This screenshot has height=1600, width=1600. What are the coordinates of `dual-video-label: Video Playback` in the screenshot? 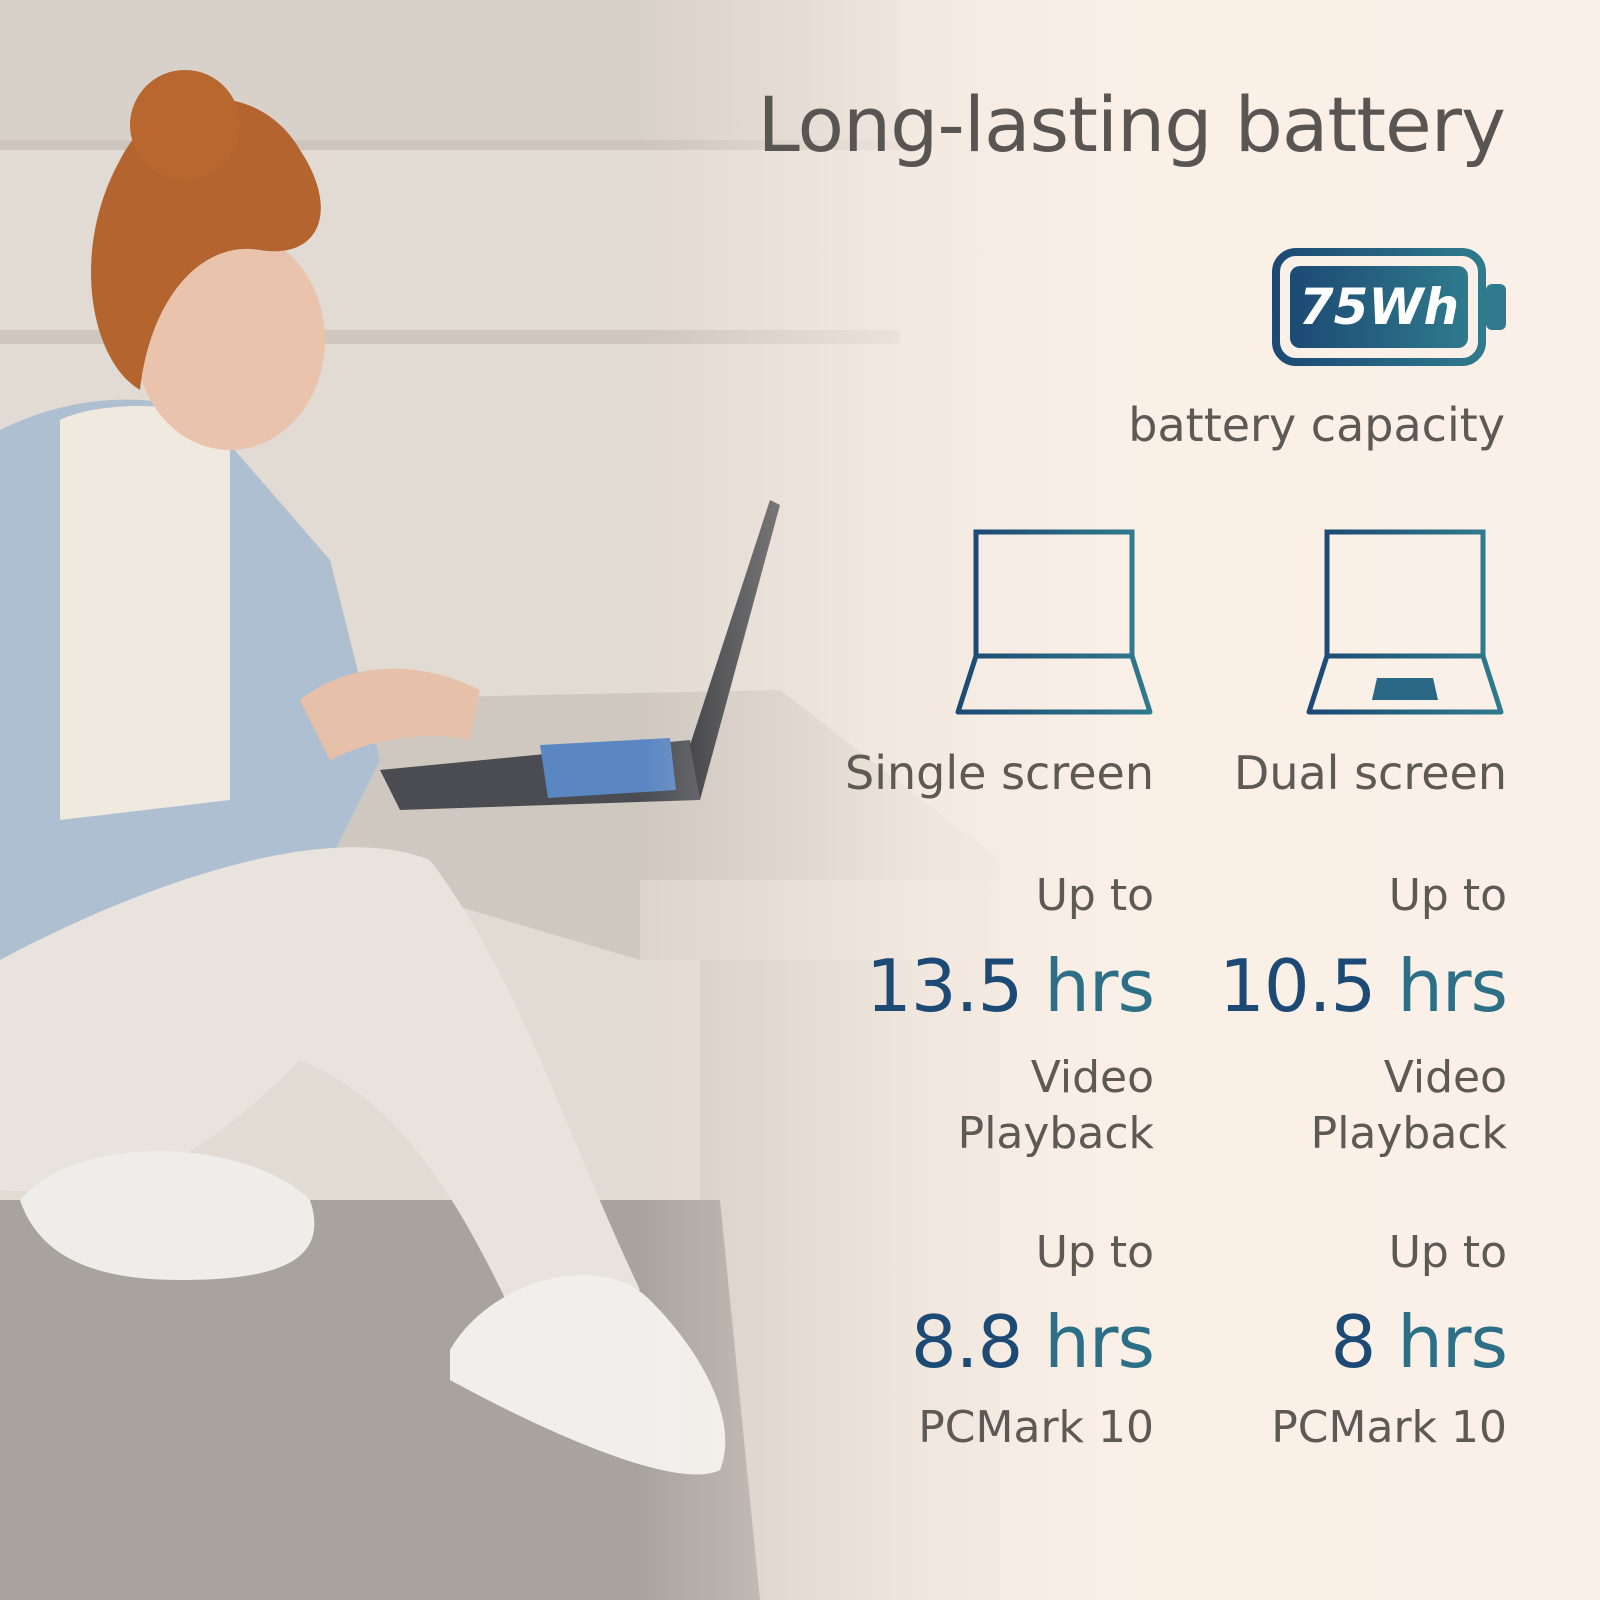 It's located at (1409, 1106).